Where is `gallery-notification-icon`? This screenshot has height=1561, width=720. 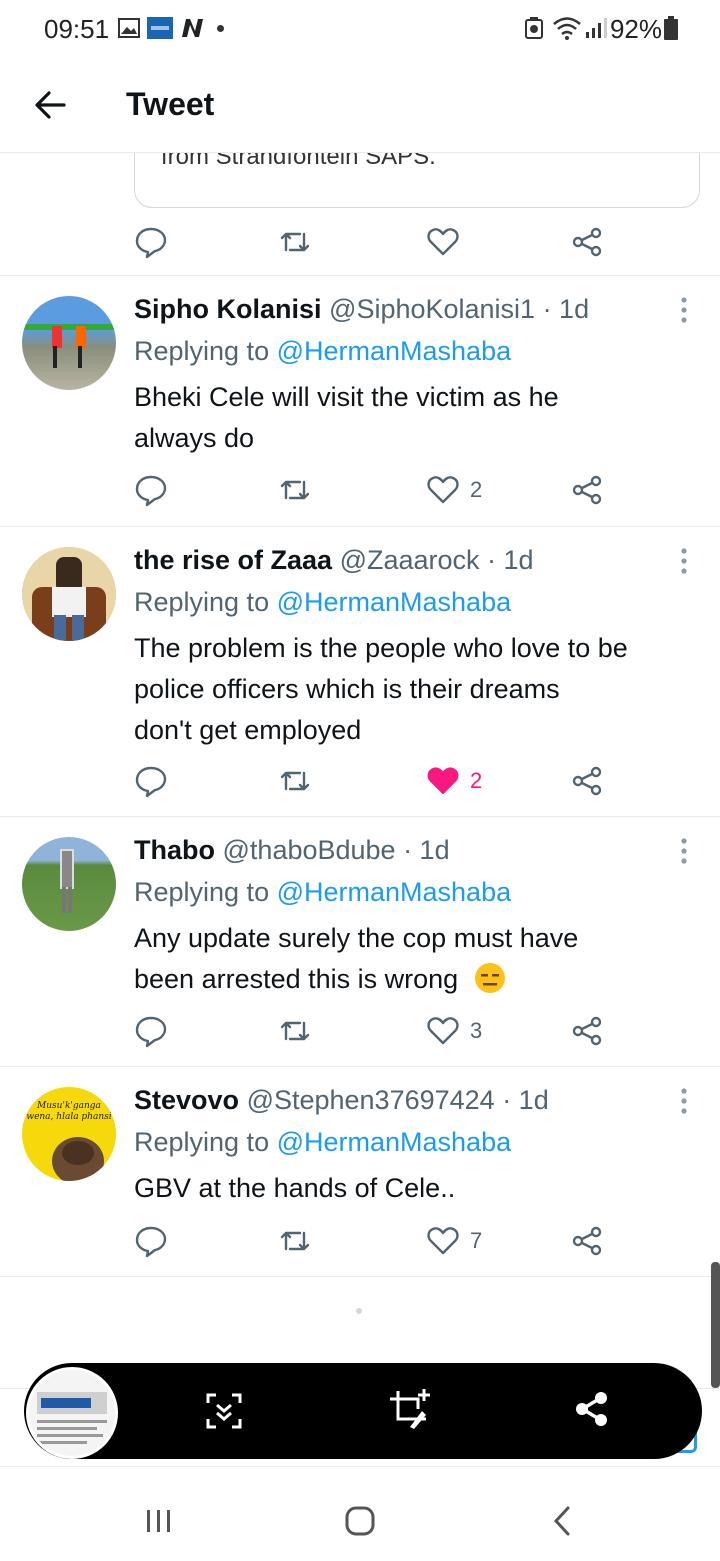
gallery-notification-icon is located at coordinates (129, 28).